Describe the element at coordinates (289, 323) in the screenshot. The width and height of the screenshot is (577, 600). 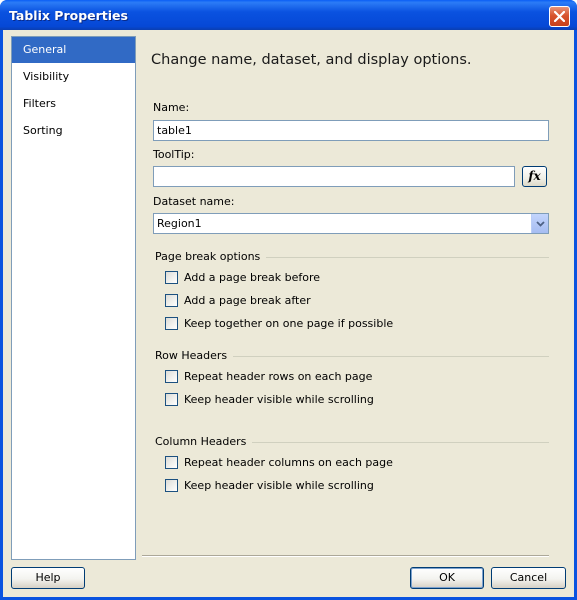
I see `checkbox-label: Keep together on one page if possible` at that location.